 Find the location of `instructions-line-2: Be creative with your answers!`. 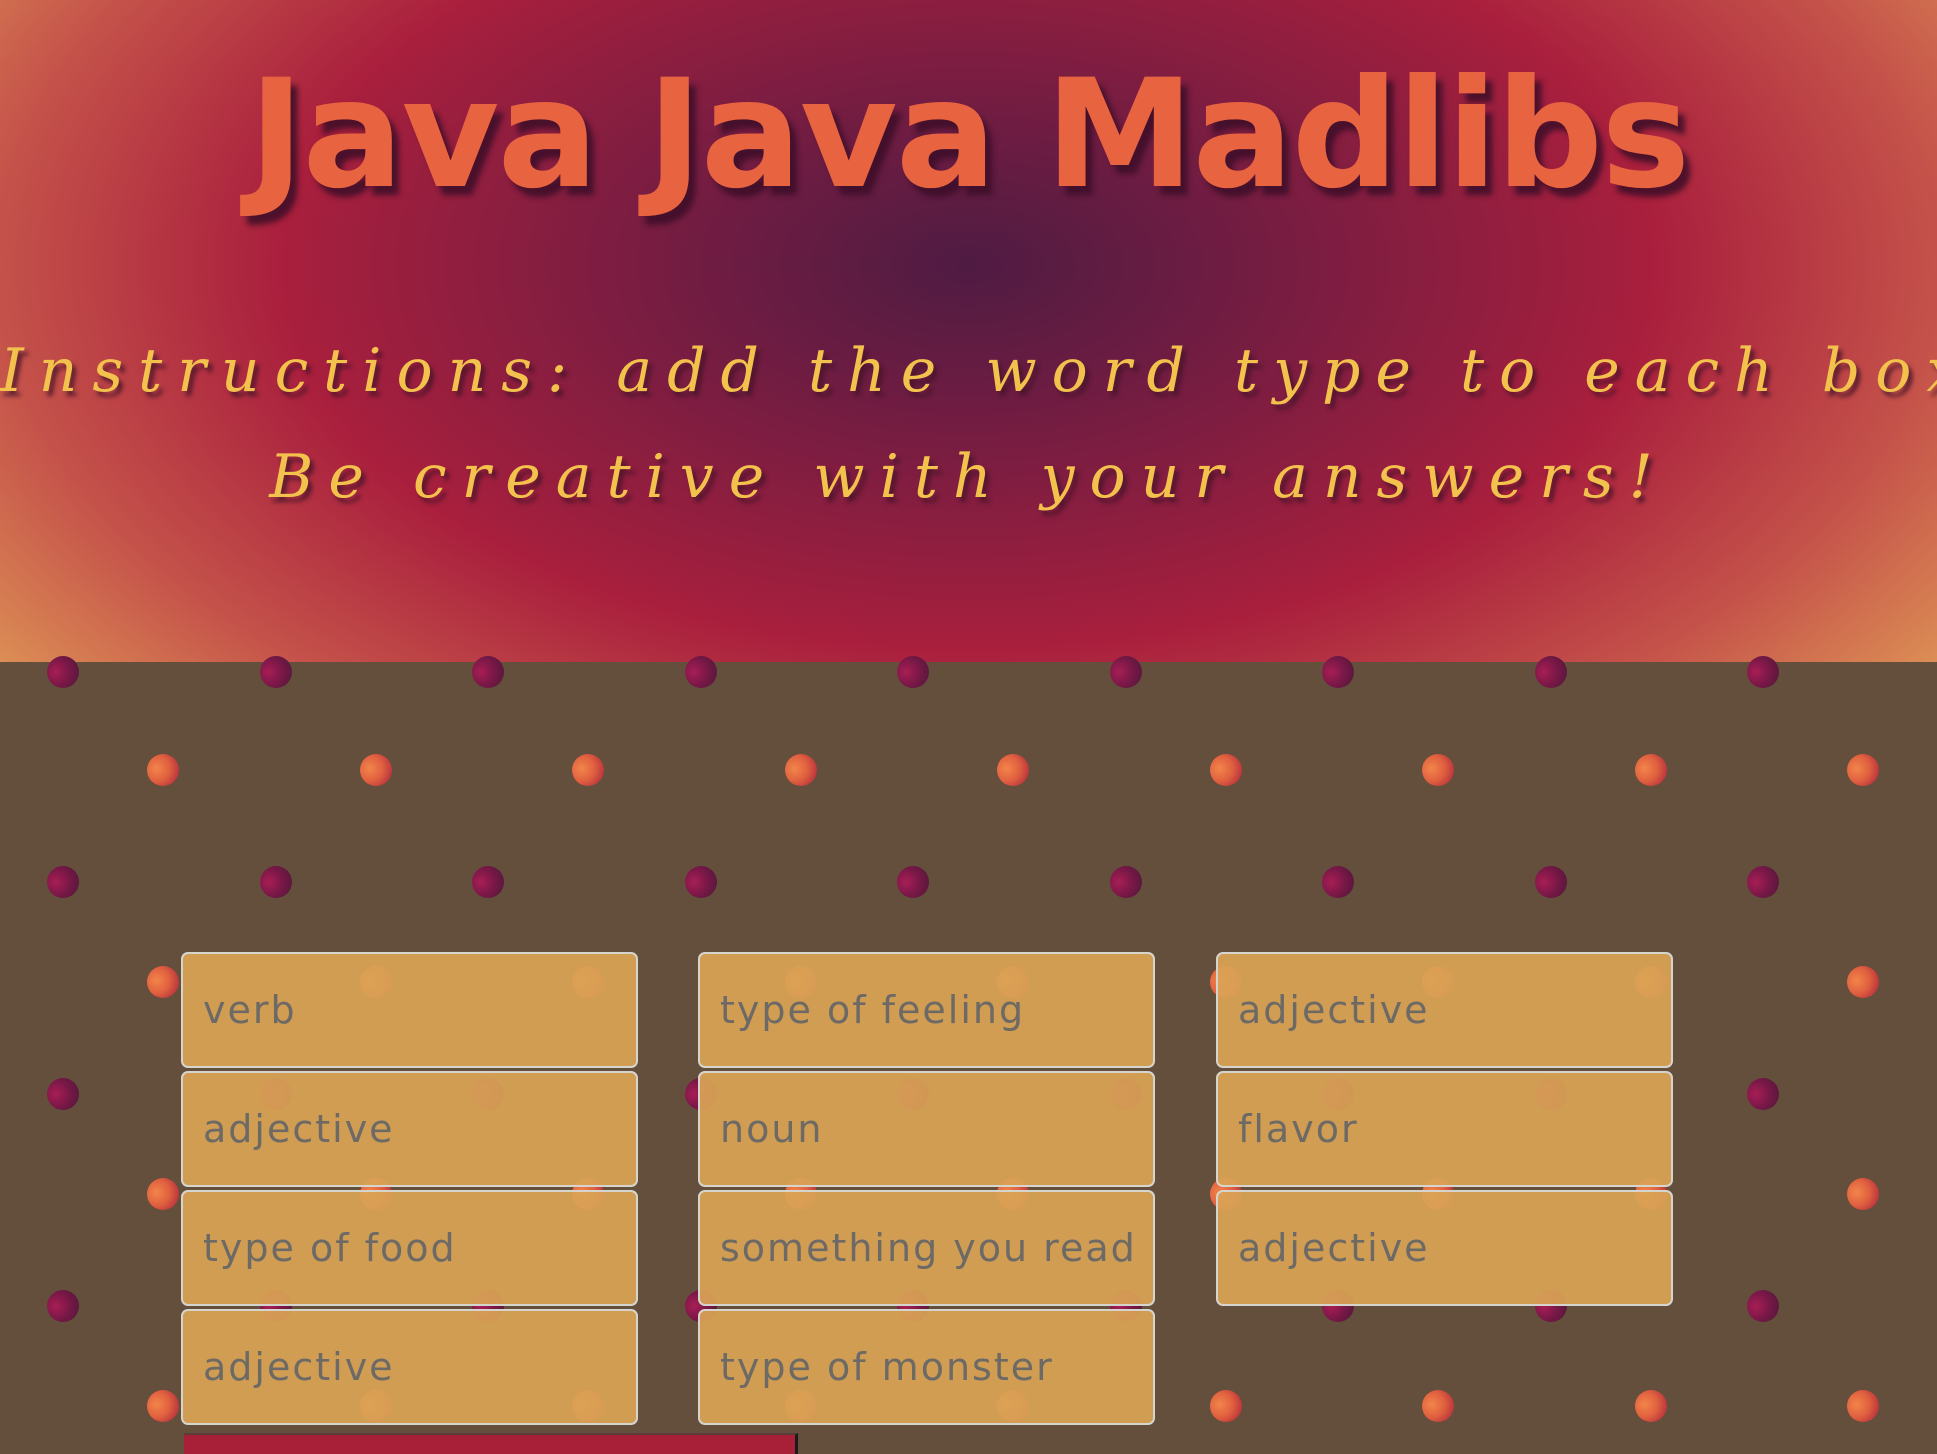

instructions-line-2: Be creative with your answers! is located at coordinates (968, 477).